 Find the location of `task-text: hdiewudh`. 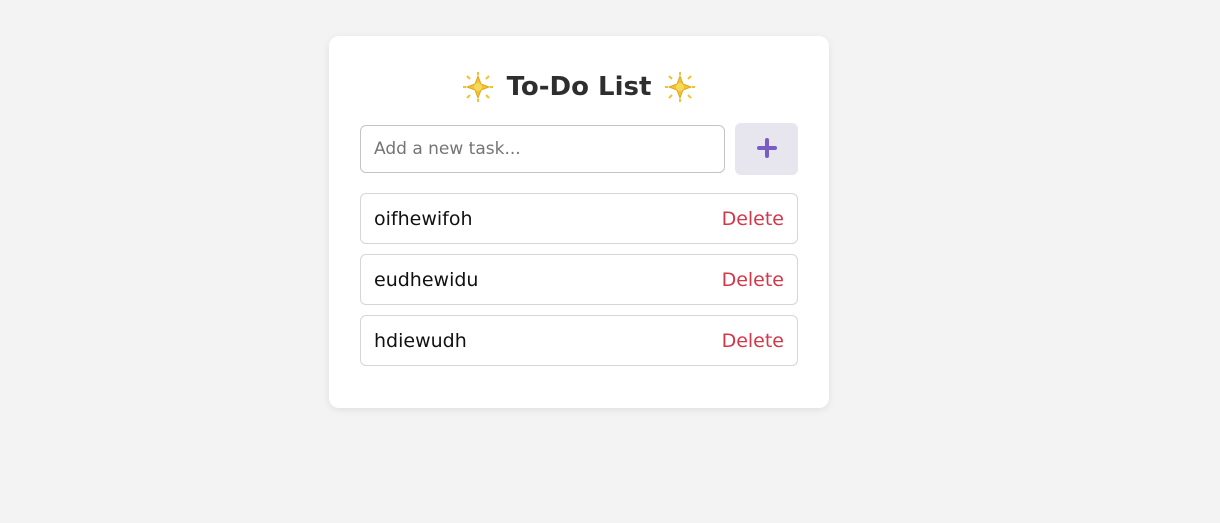

task-text: hdiewudh is located at coordinates (420, 340).